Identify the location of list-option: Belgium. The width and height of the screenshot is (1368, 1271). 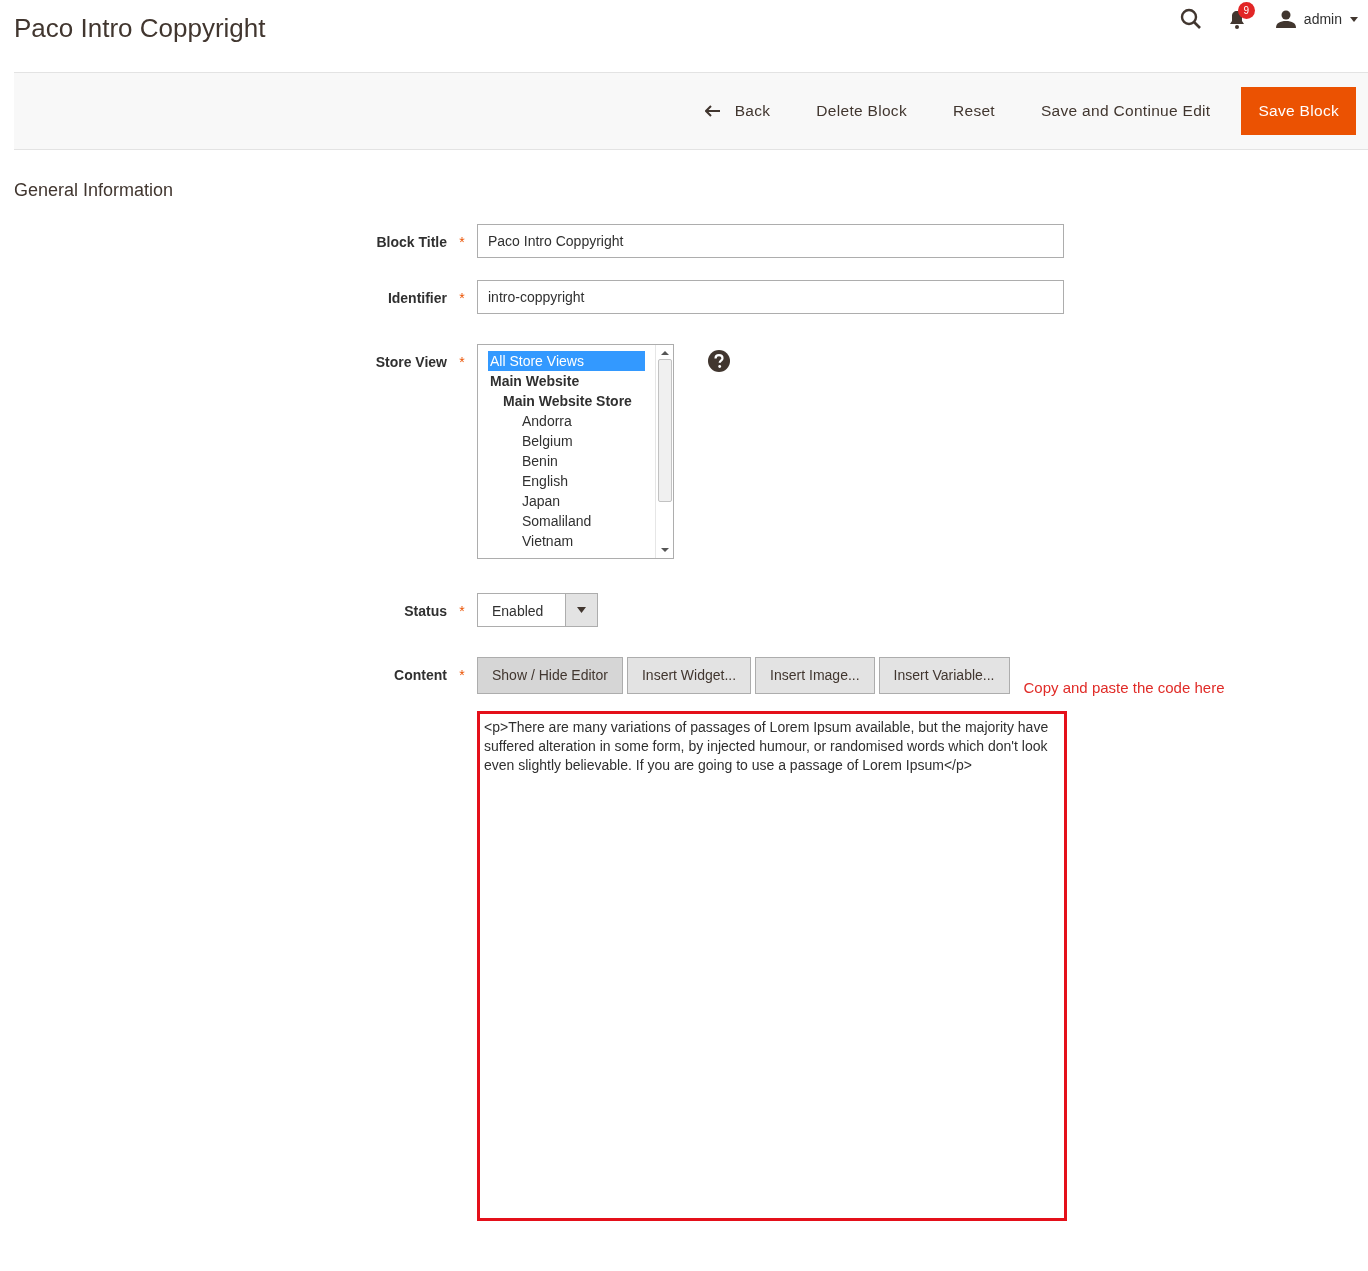
(566, 440).